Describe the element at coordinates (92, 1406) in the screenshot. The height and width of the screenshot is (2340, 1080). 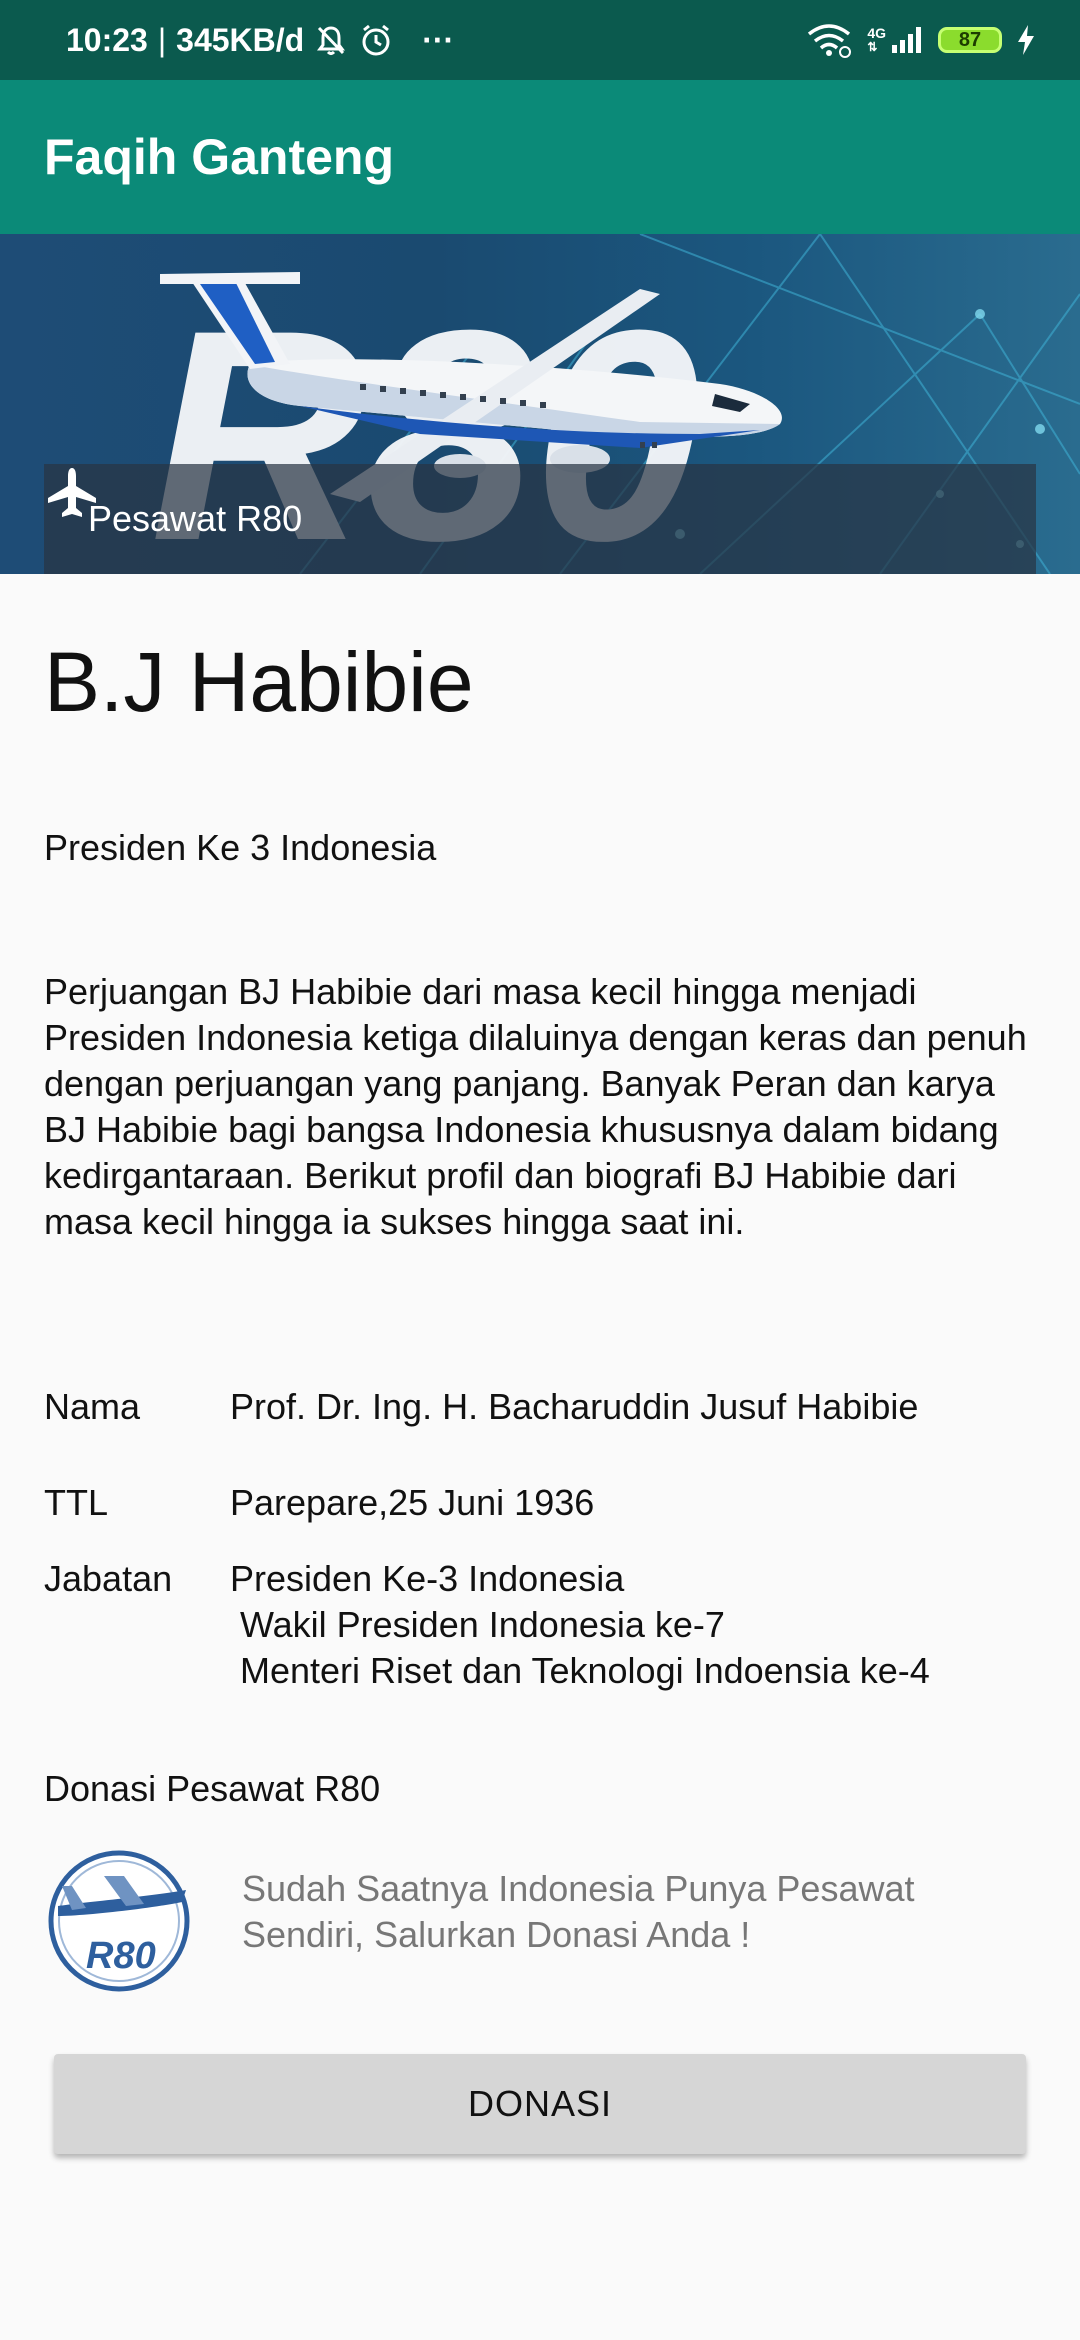
I see `info-label-nama: Nama` at that location.